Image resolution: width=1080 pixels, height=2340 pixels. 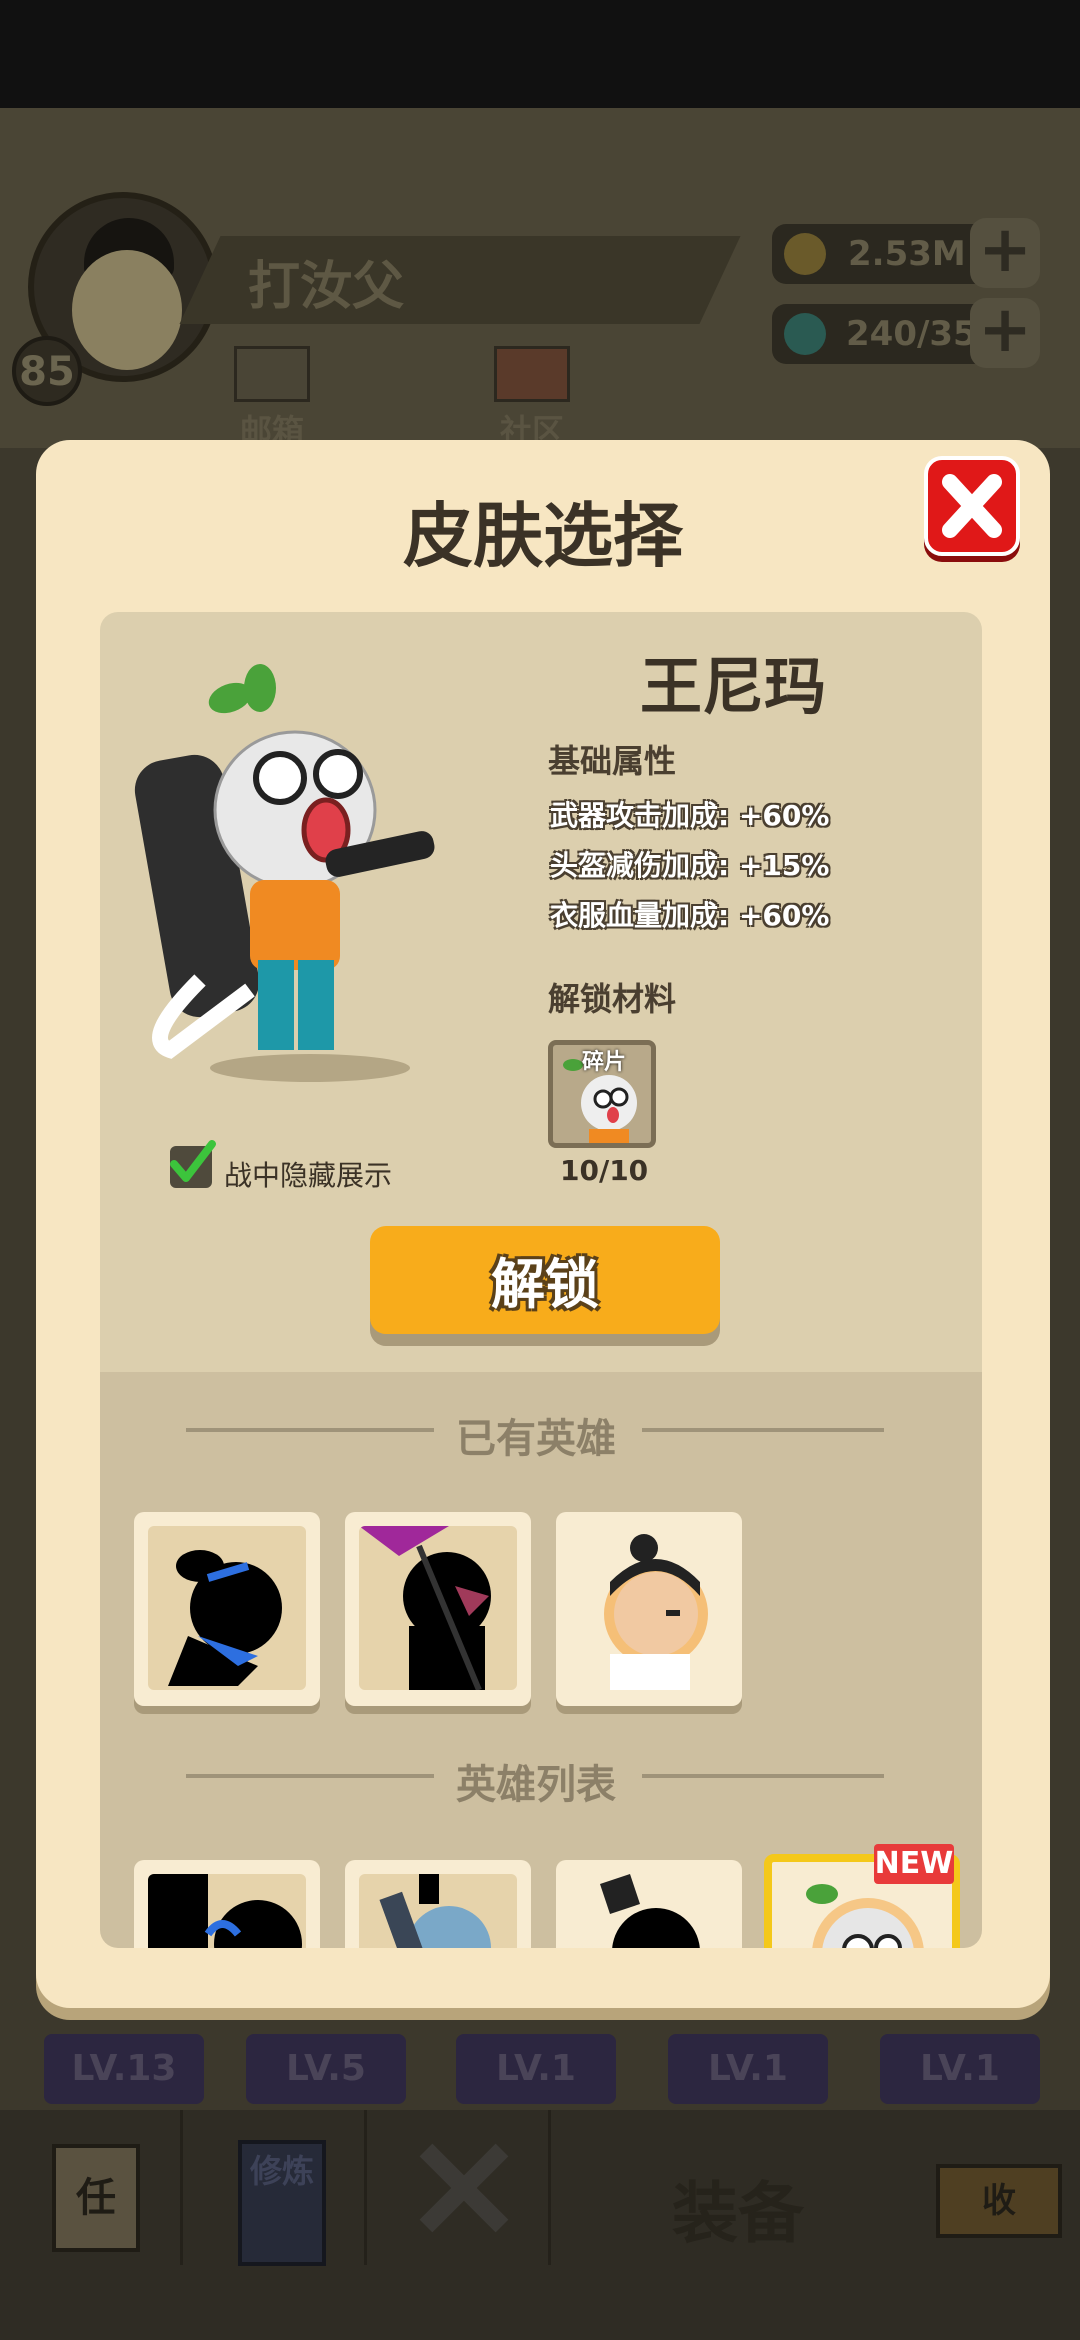 What do you see at coordinates (308, 1175) in the screenshot?
I see `hide-in-battle-label: 战中隐藏展示` at bounding box center [308, 1175].